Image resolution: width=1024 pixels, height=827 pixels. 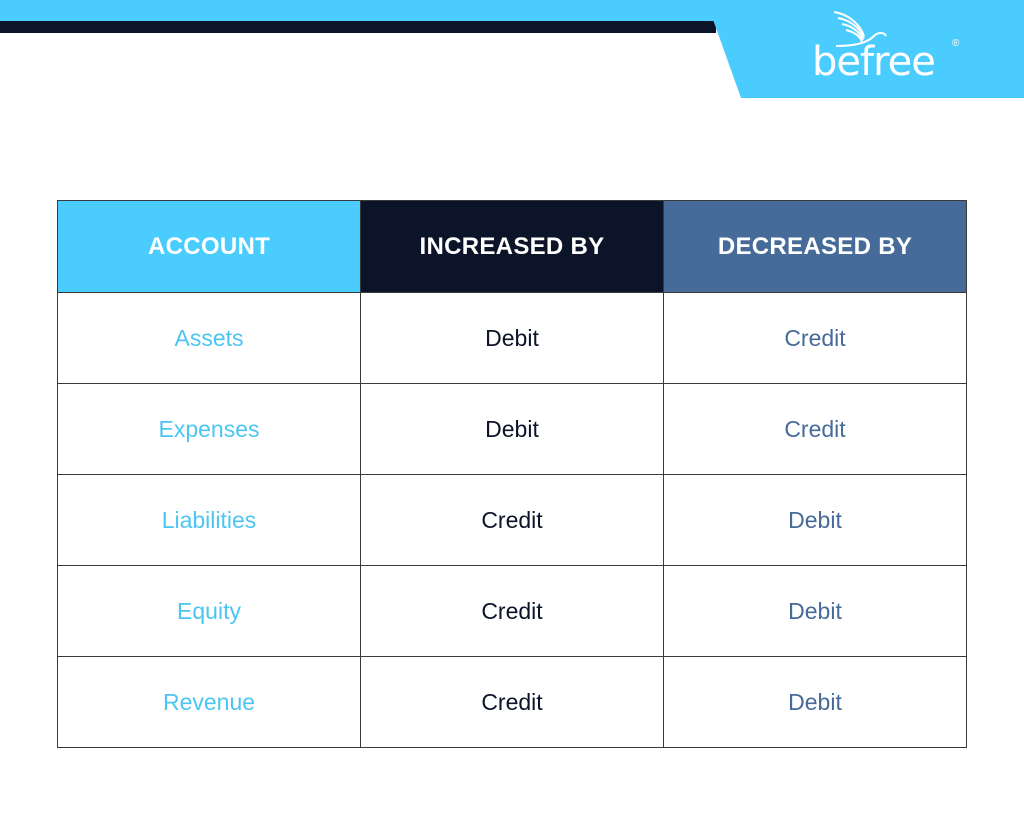 I want to click on account-cell: Revenue, so click(x=209, y=702).